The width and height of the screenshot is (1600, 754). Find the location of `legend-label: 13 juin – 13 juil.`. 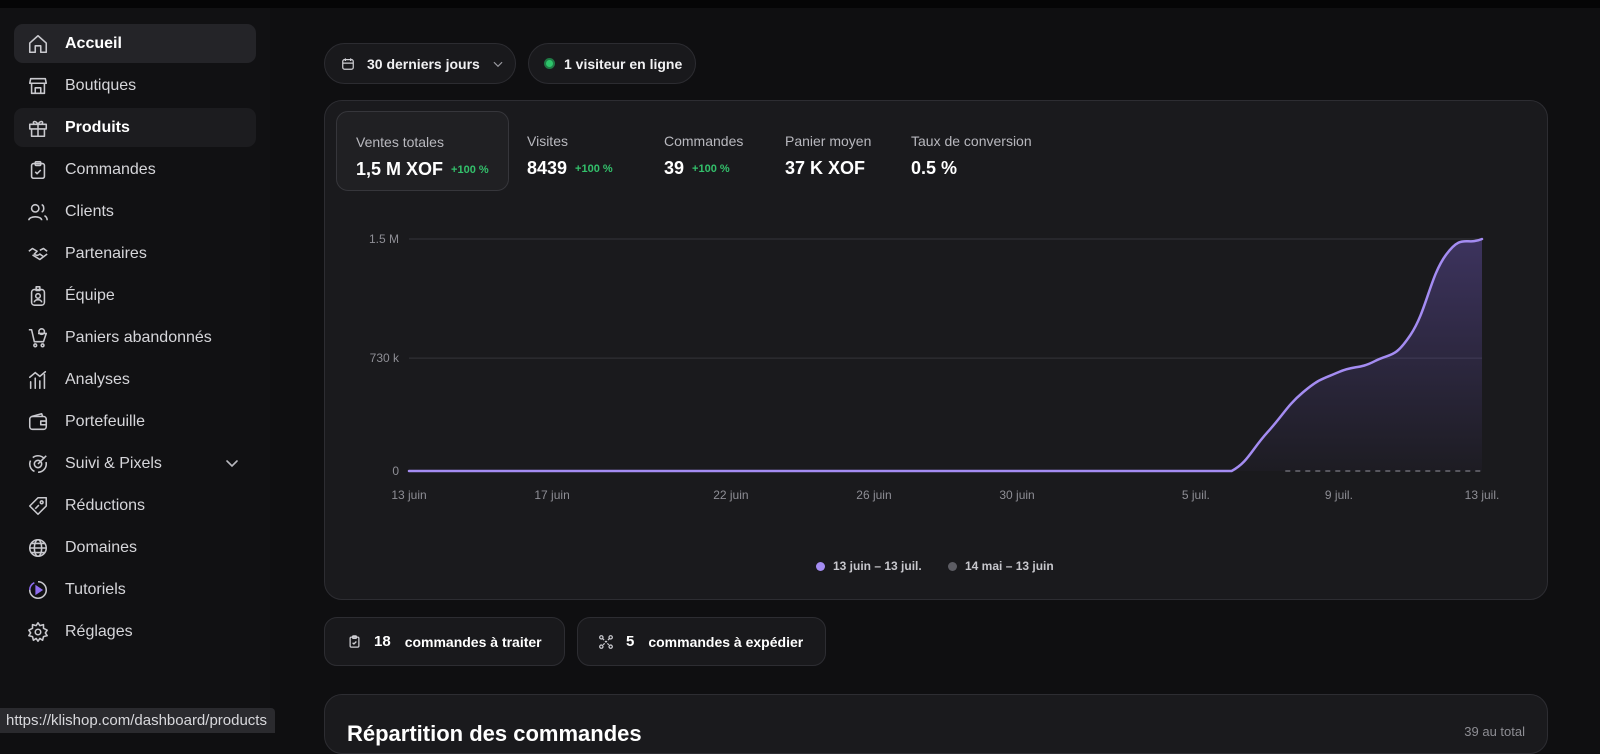

legend-label: 13 juin – 13 juil. is located at coordinates (877, 566).